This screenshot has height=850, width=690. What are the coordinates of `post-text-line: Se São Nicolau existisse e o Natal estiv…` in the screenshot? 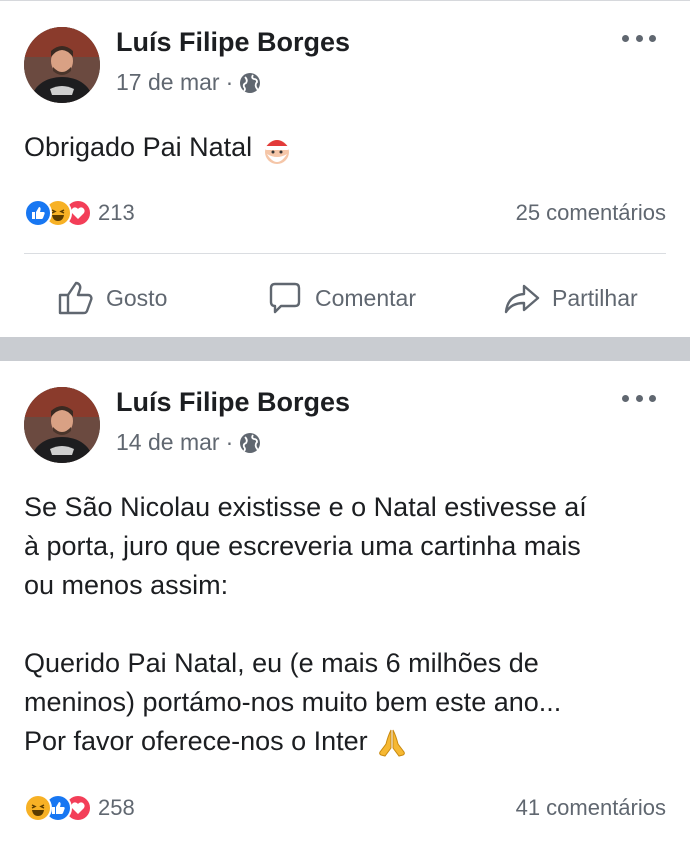 It's located at (305, 507).